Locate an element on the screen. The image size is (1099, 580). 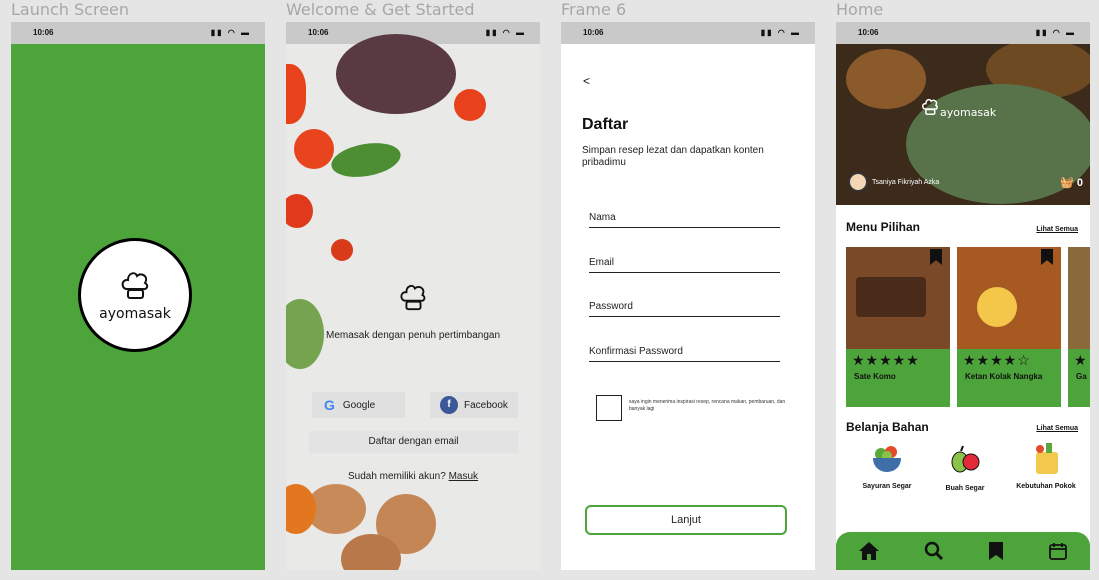
card-name: Ketan Kolak Nangka is located at coordinates (1004, 376).